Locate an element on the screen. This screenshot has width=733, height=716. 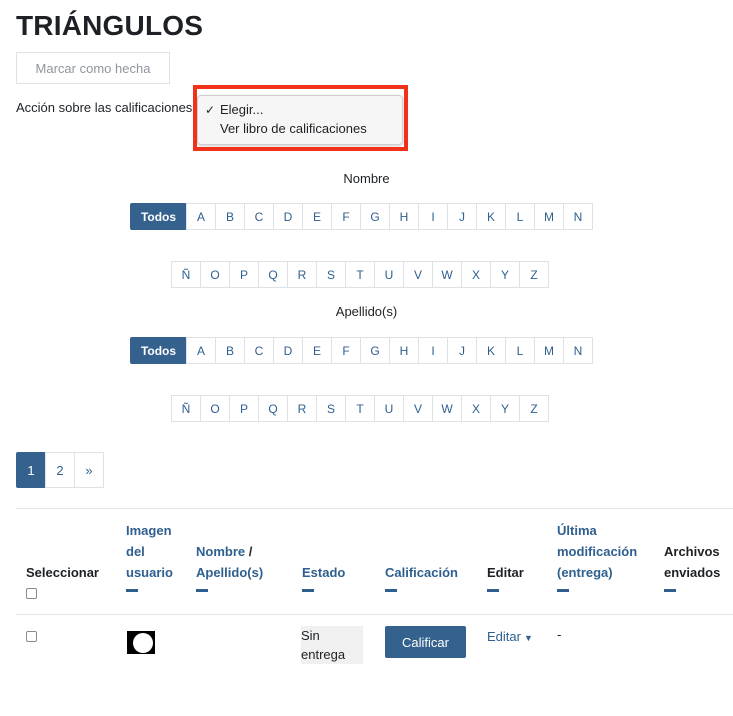
pagination: 1 2» is located at coordinates (60, 470).